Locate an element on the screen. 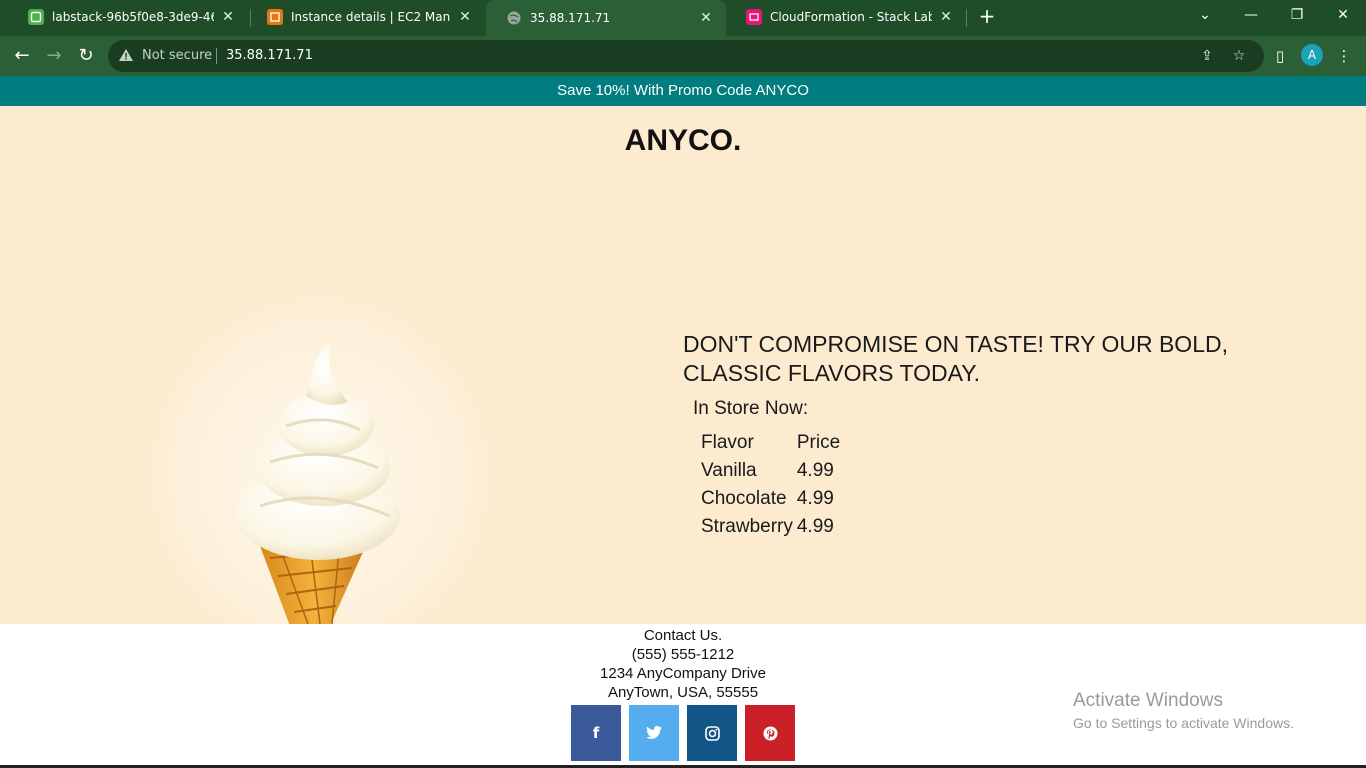 The width and height of the screenshot is (1366, 768). instagram-icon is located at coordinates (712, 733).